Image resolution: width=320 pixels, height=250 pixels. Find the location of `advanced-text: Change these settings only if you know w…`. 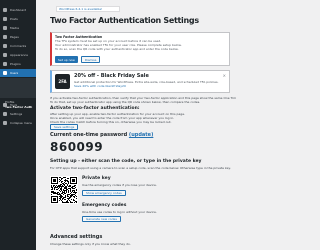

advanced-text: Change these settings only if you know w… is located at coordinates (90, 244).